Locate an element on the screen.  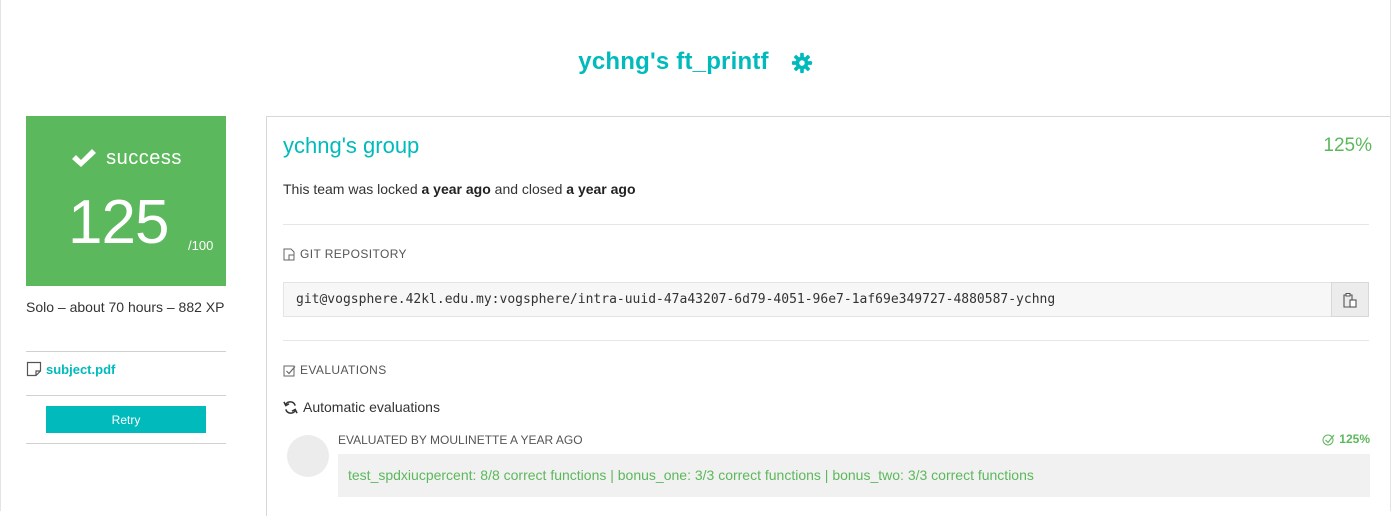
evaluations-section-title: EVALUATIONS is located at coordinates (343, 370).